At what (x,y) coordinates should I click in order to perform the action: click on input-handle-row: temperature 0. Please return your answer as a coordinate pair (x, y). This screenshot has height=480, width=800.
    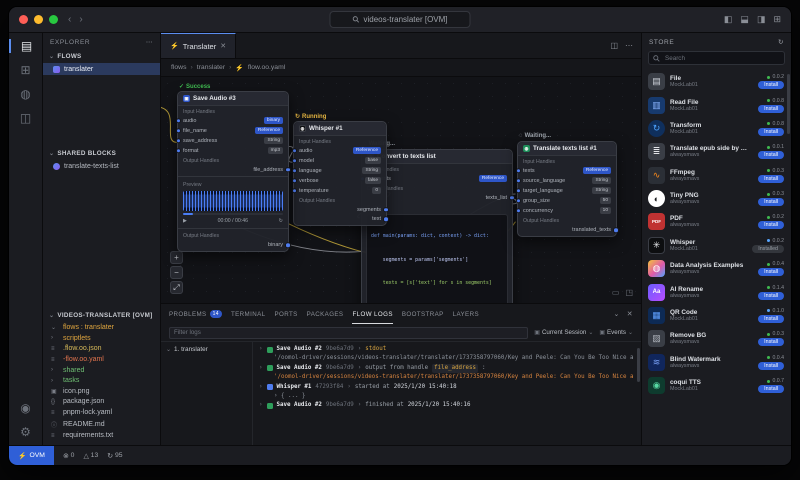
    Looking at the image, I should click on (340, 191).